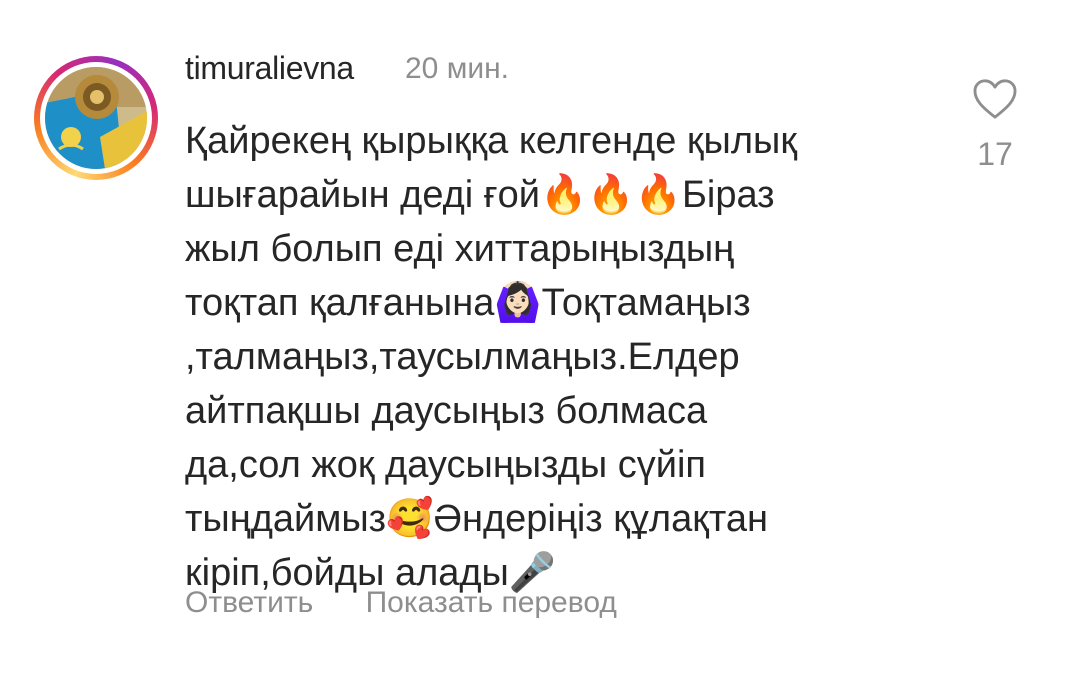 Image resolution: width=1080 pixels, height=677 pixels. Describe the element at coordinates (480, 195) in the screenshot. I see `comment-line: шығарайын деді ғой🔥🔥🔥Біраз` at that location.